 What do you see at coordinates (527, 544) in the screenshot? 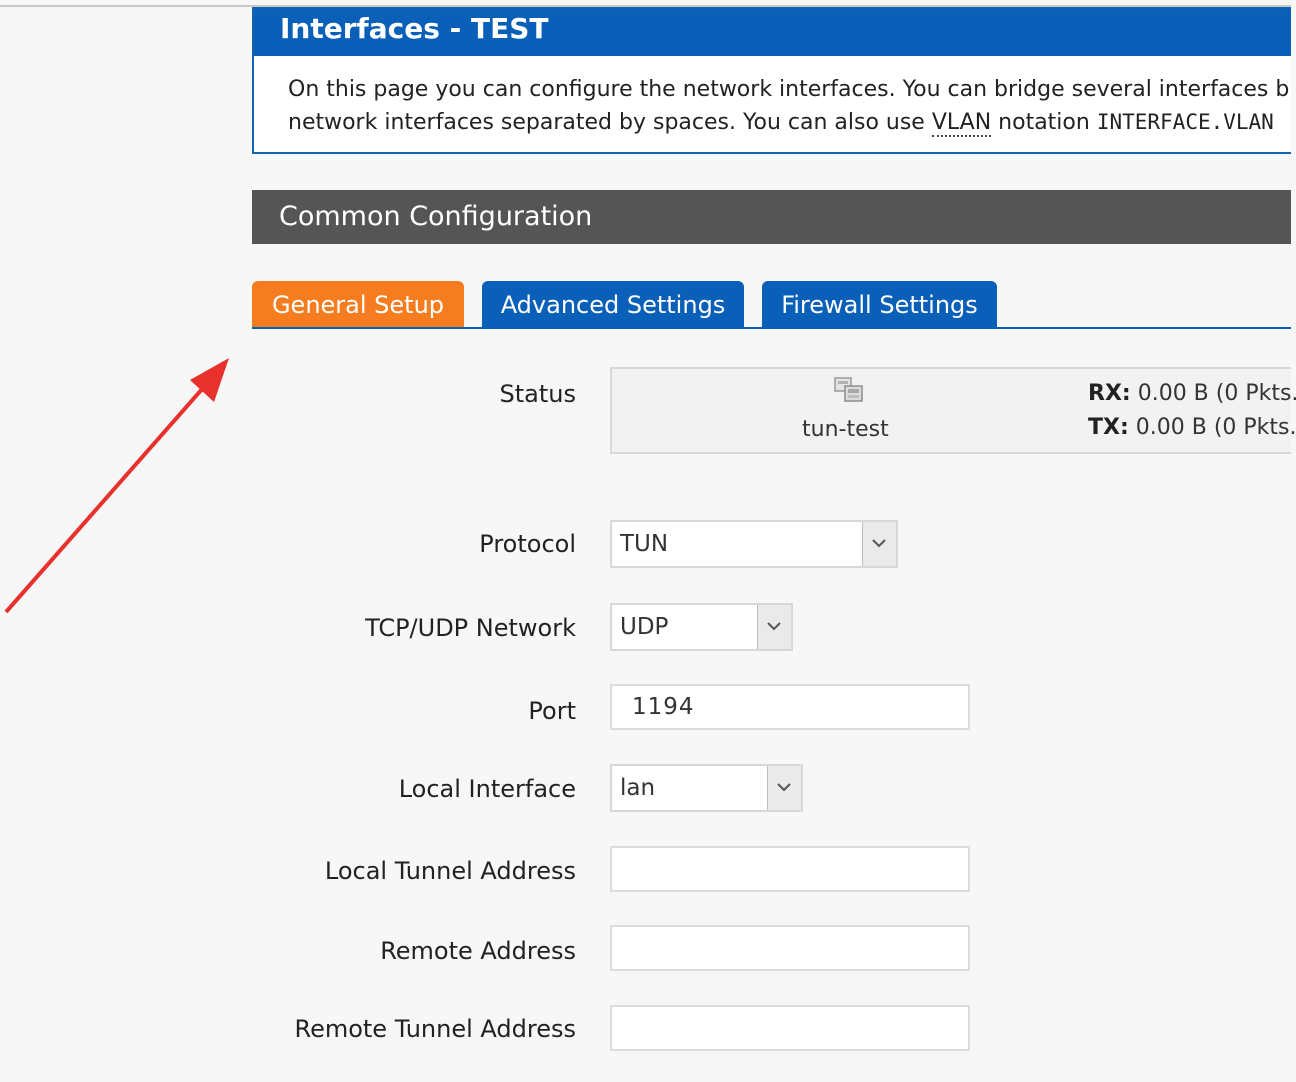
I see `protocol-label: Protocol` at bounding box center [527, 544].